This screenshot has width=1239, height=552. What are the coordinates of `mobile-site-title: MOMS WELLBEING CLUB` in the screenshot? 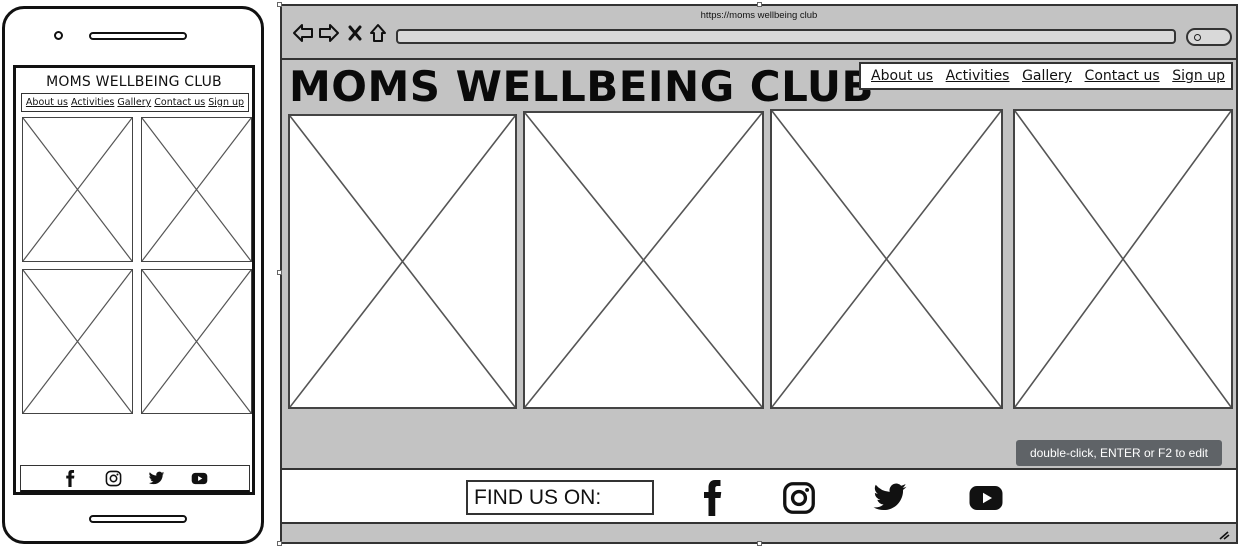 It's located at (134, 82).